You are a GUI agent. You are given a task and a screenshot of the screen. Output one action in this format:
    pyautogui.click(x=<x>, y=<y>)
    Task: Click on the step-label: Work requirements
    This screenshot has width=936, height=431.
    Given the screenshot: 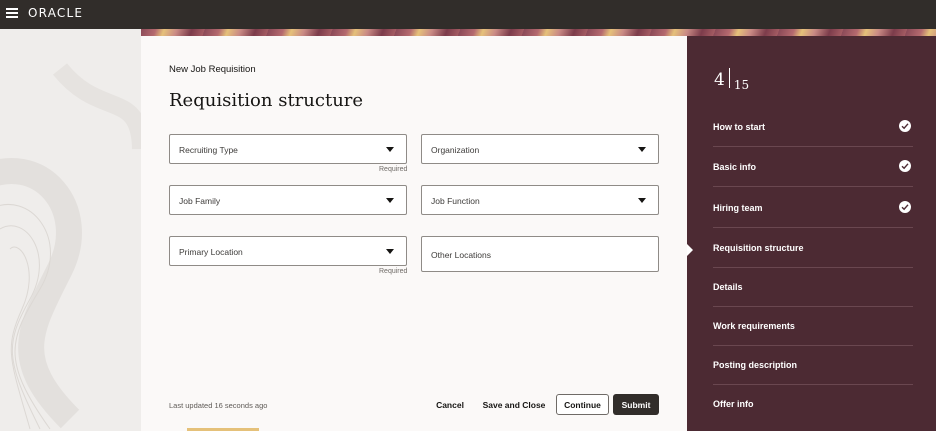 What is the action you would take?
    pyautogui.click(x=754, y=326)
    